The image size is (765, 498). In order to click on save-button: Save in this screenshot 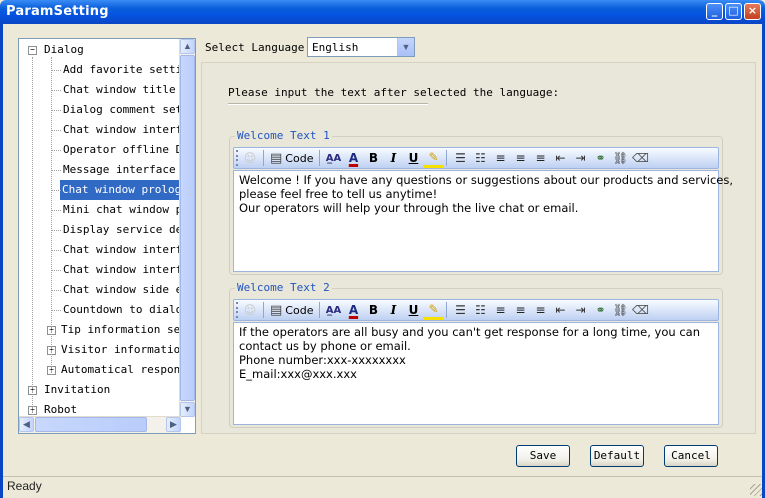, I will do `click(543, 456)`.